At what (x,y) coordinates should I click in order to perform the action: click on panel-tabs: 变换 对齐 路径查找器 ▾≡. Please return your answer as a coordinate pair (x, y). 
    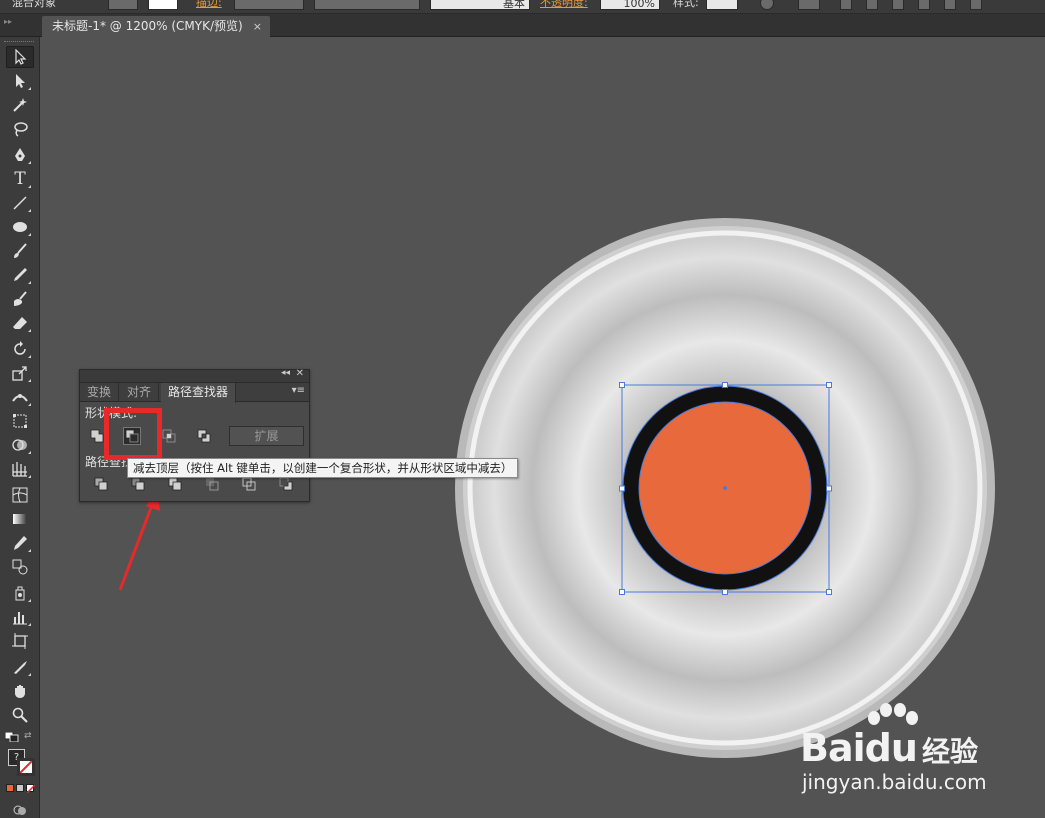
    Looking at the image, I should click on (194, 393).